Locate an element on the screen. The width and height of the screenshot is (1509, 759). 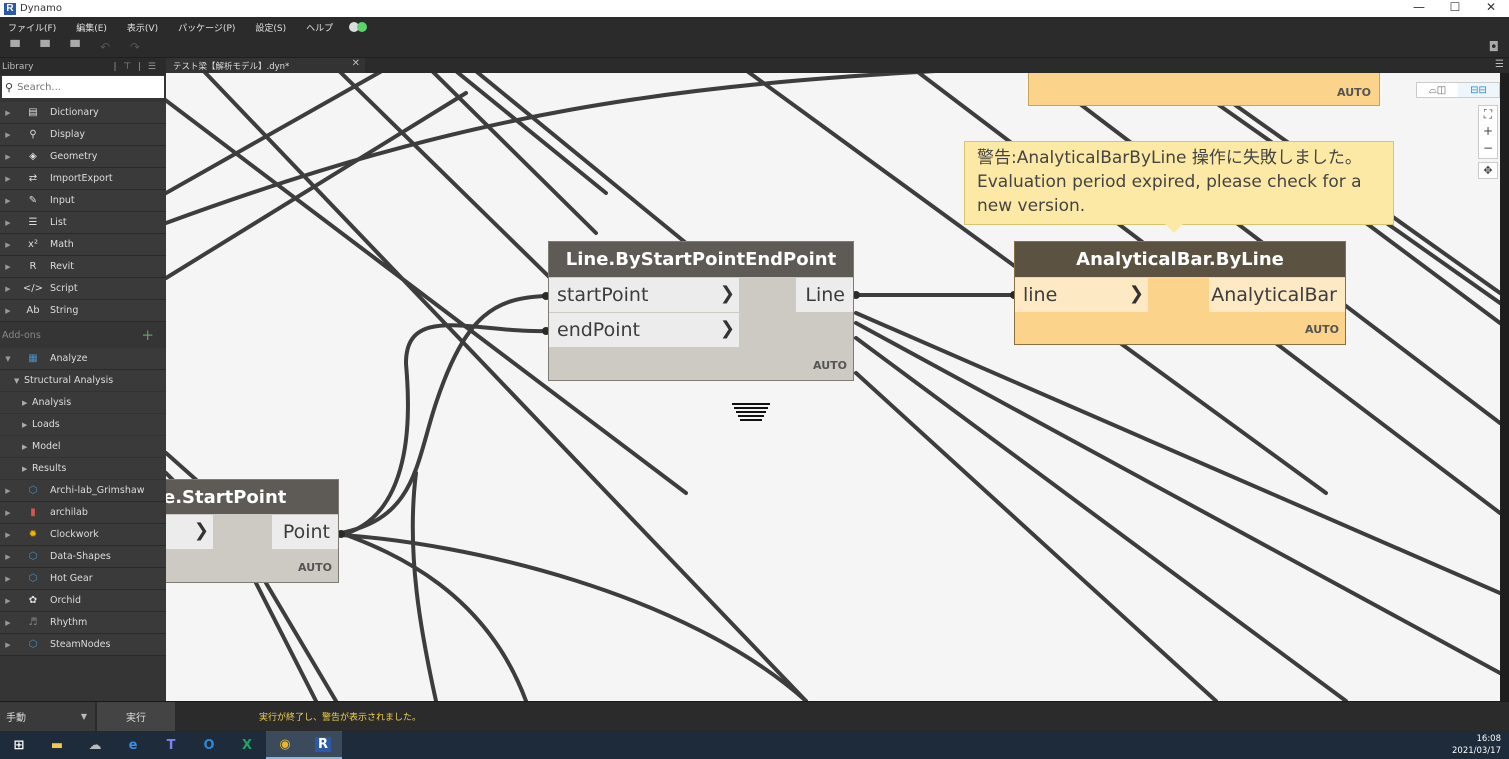
library-item-geometry: ▶ ◈ Geometry is located at coordinates (83, 157).